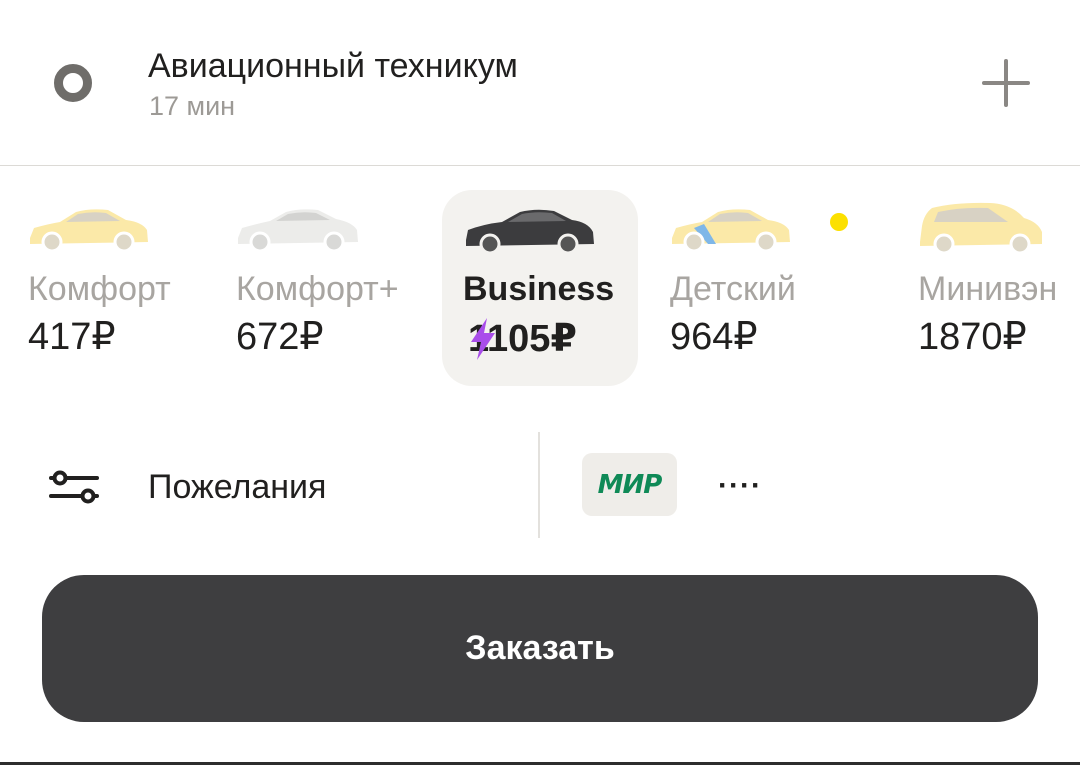  Describe the element at coordinates (192, 106) in the screenshot. I see `destination-eta: 17 мин` at that location.